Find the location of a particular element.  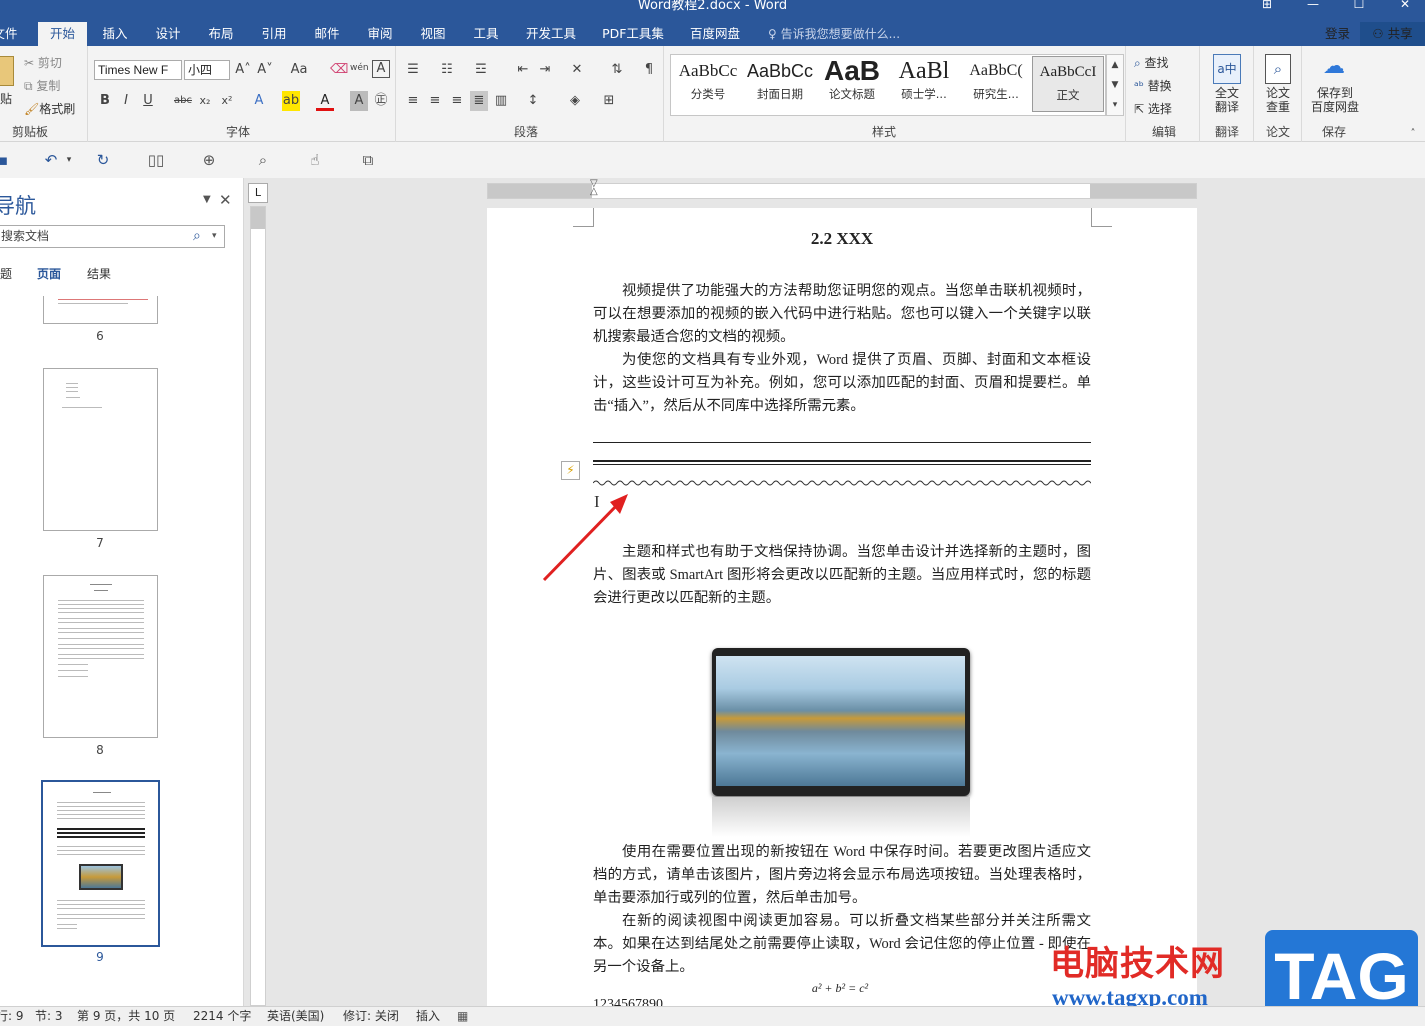

search-dropdown-icon: ▾ is located at coordinates (214, 236).